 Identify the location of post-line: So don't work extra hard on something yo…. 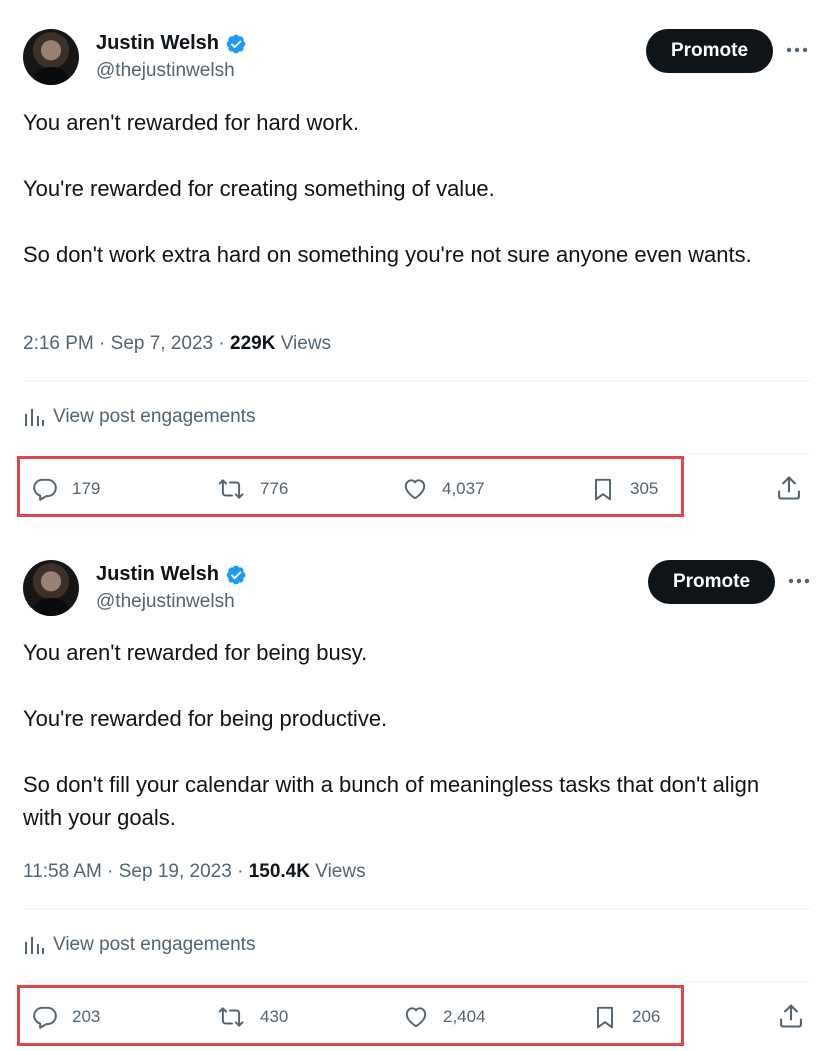
(387, 254).